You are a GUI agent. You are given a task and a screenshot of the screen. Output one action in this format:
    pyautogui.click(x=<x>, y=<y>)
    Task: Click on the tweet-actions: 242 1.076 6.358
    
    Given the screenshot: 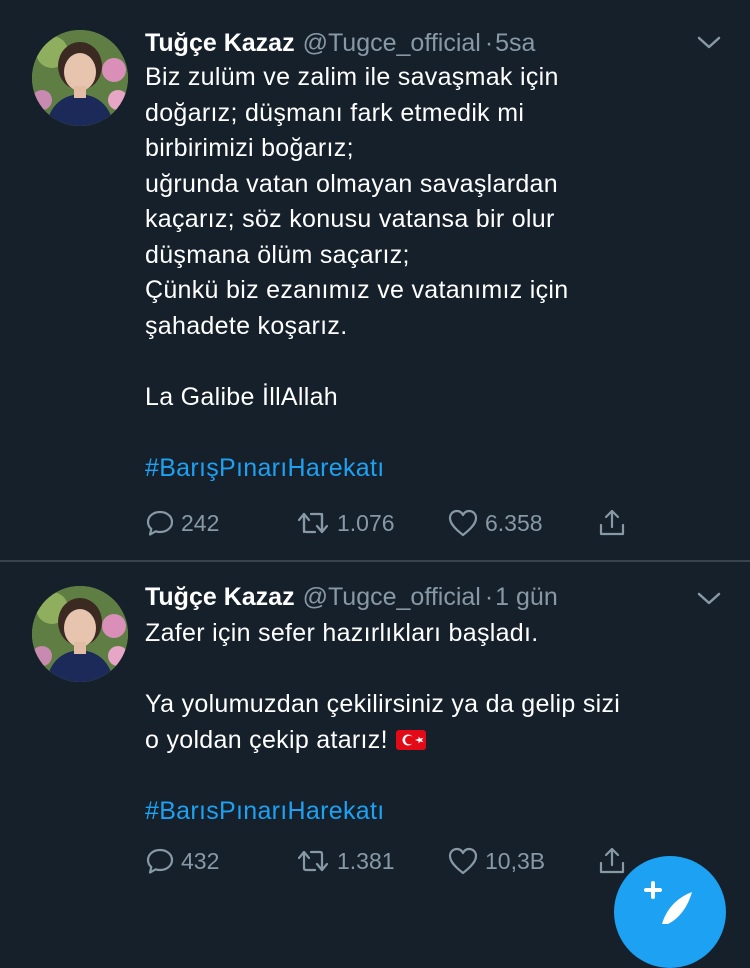 What is the action you would take?
    pyautogui.click(x=395, y=523)
    